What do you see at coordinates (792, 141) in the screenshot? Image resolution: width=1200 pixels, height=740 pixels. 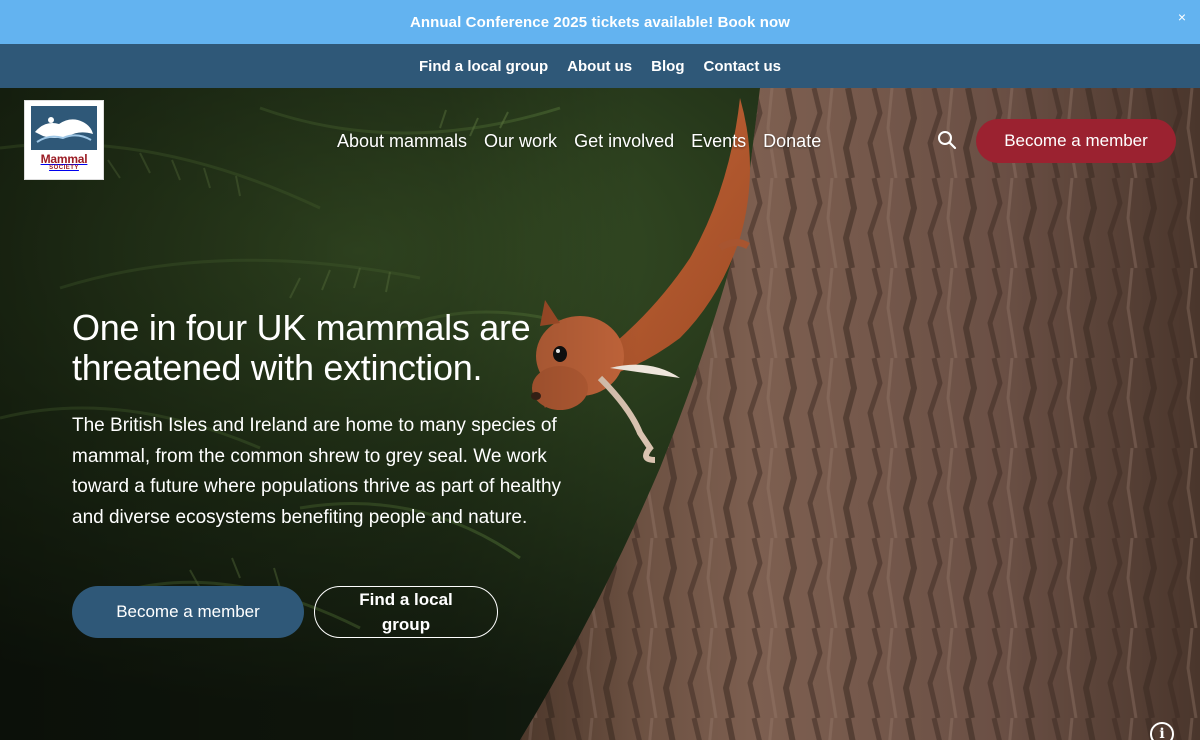 I see `main-nav-donate: Donate` at bounding box center [792, 141].